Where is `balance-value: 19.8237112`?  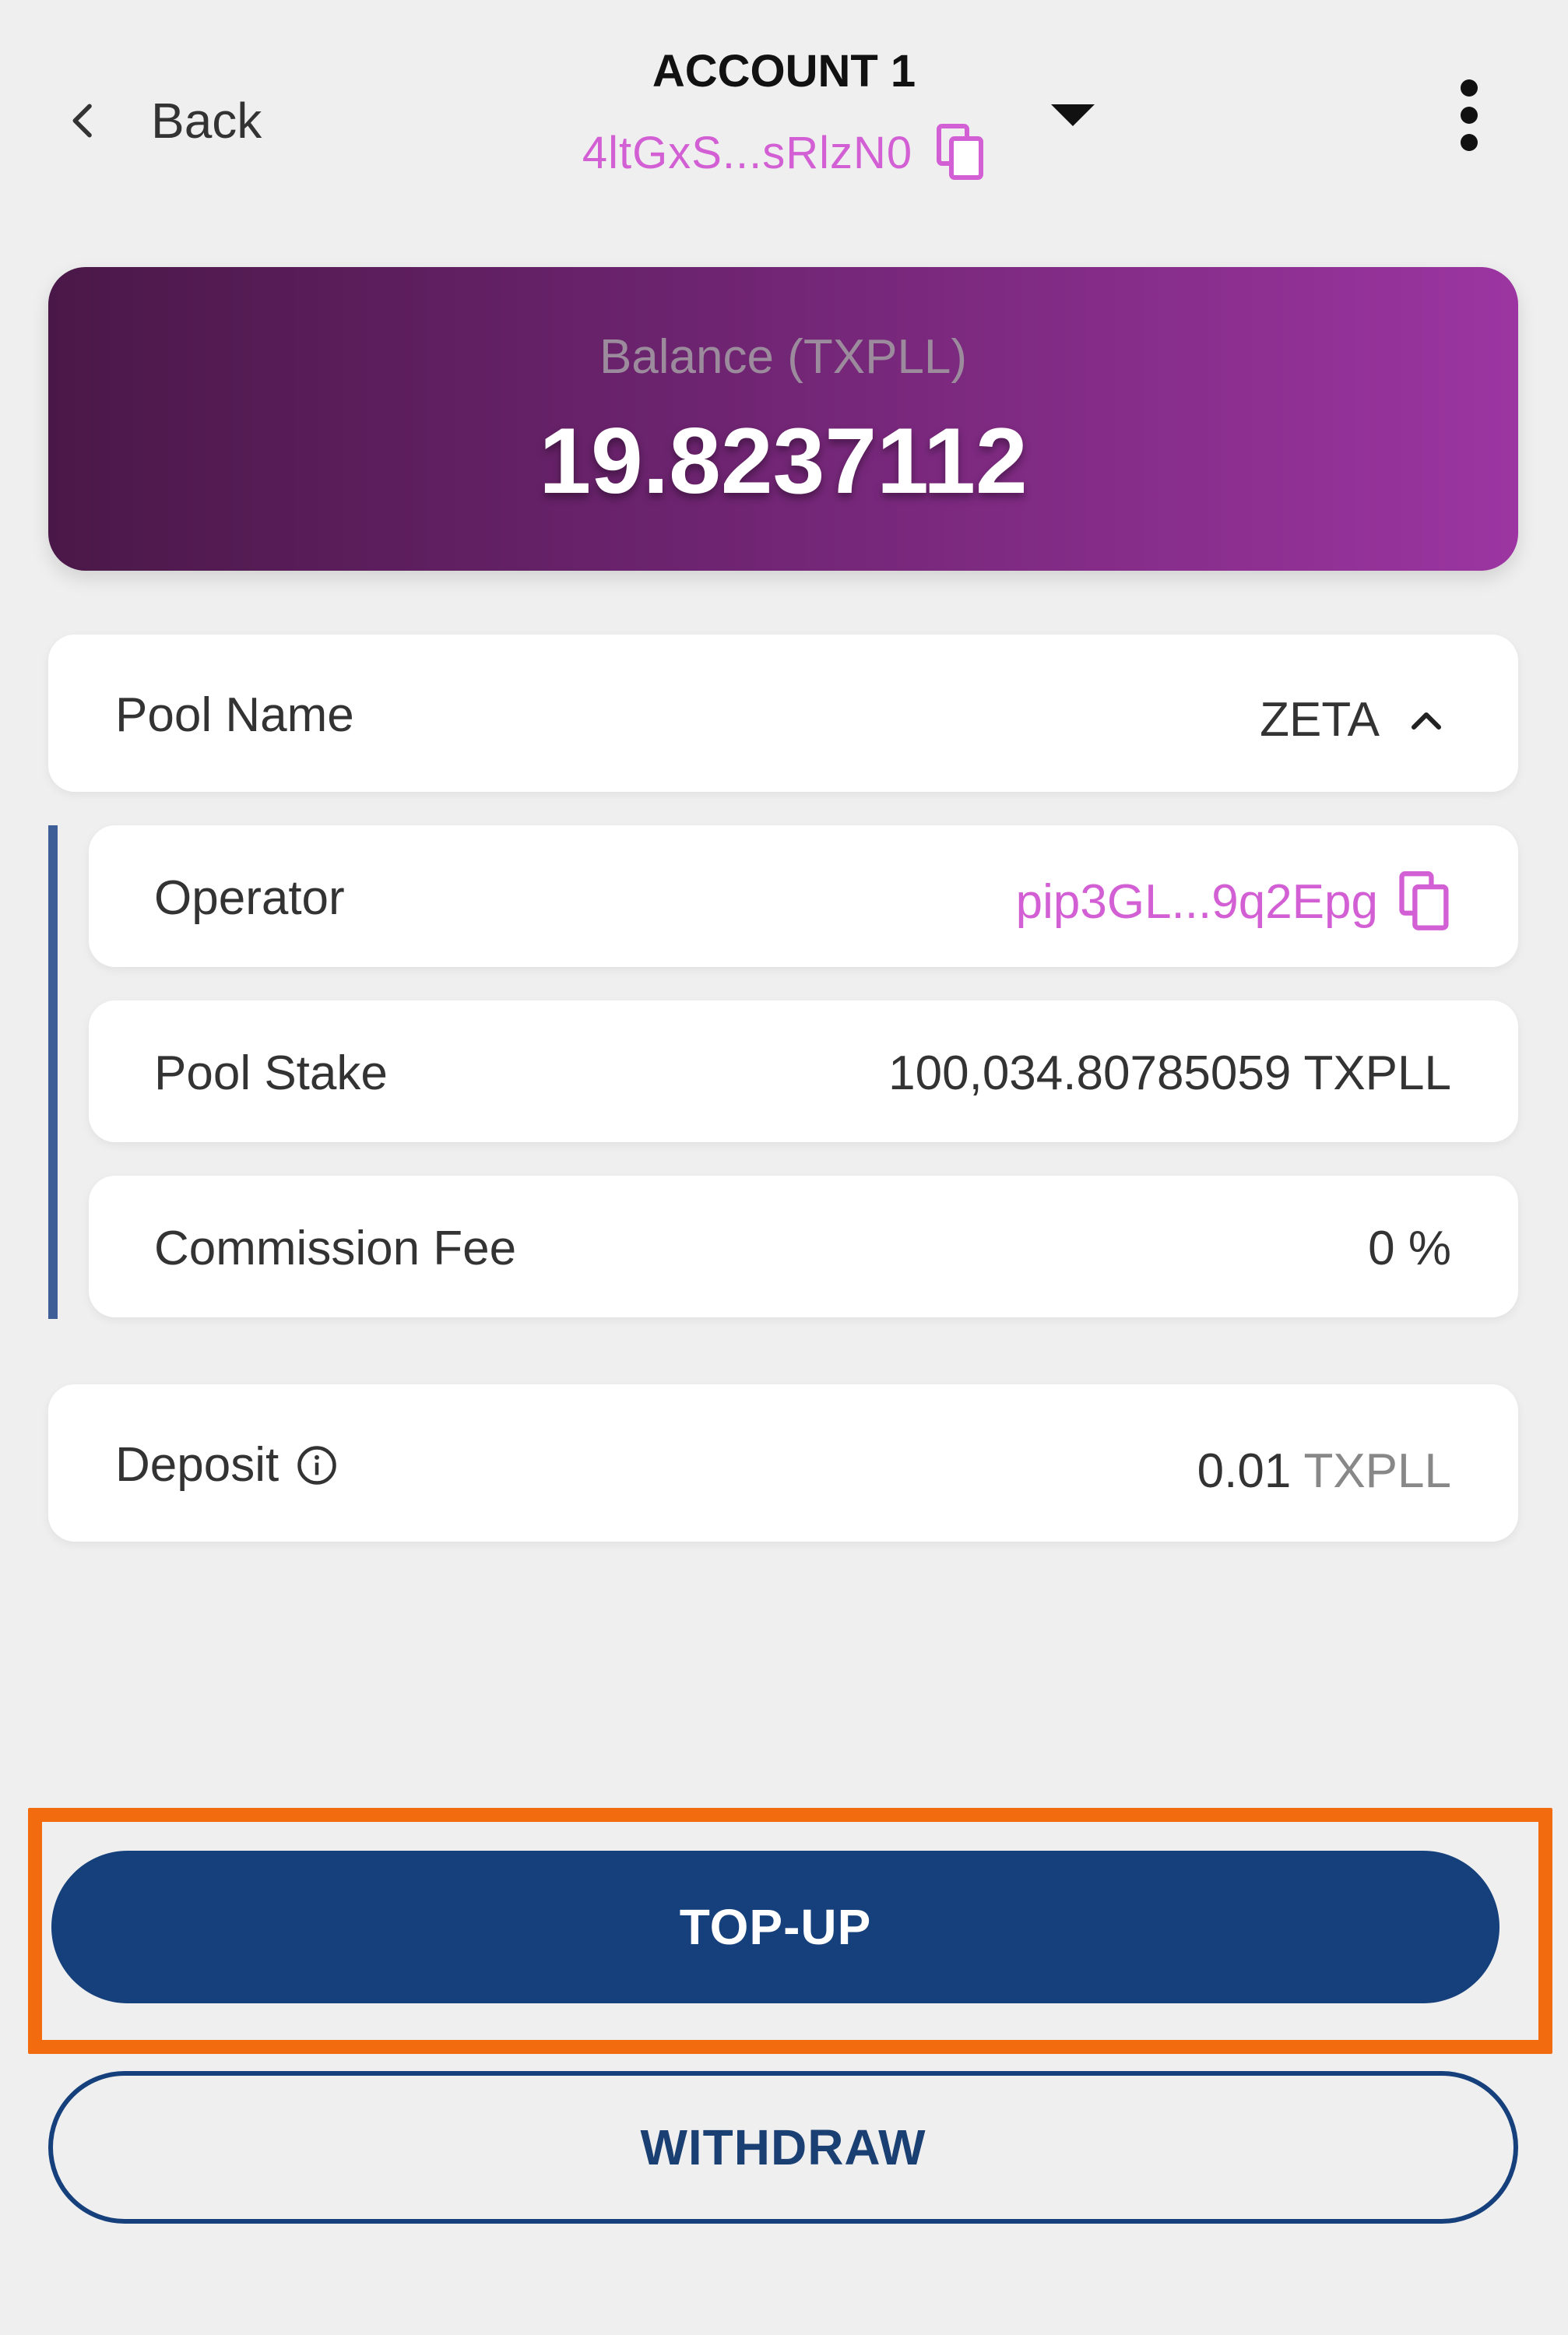
balance-value: 19.8237112 is located at coordinates (783, 461).